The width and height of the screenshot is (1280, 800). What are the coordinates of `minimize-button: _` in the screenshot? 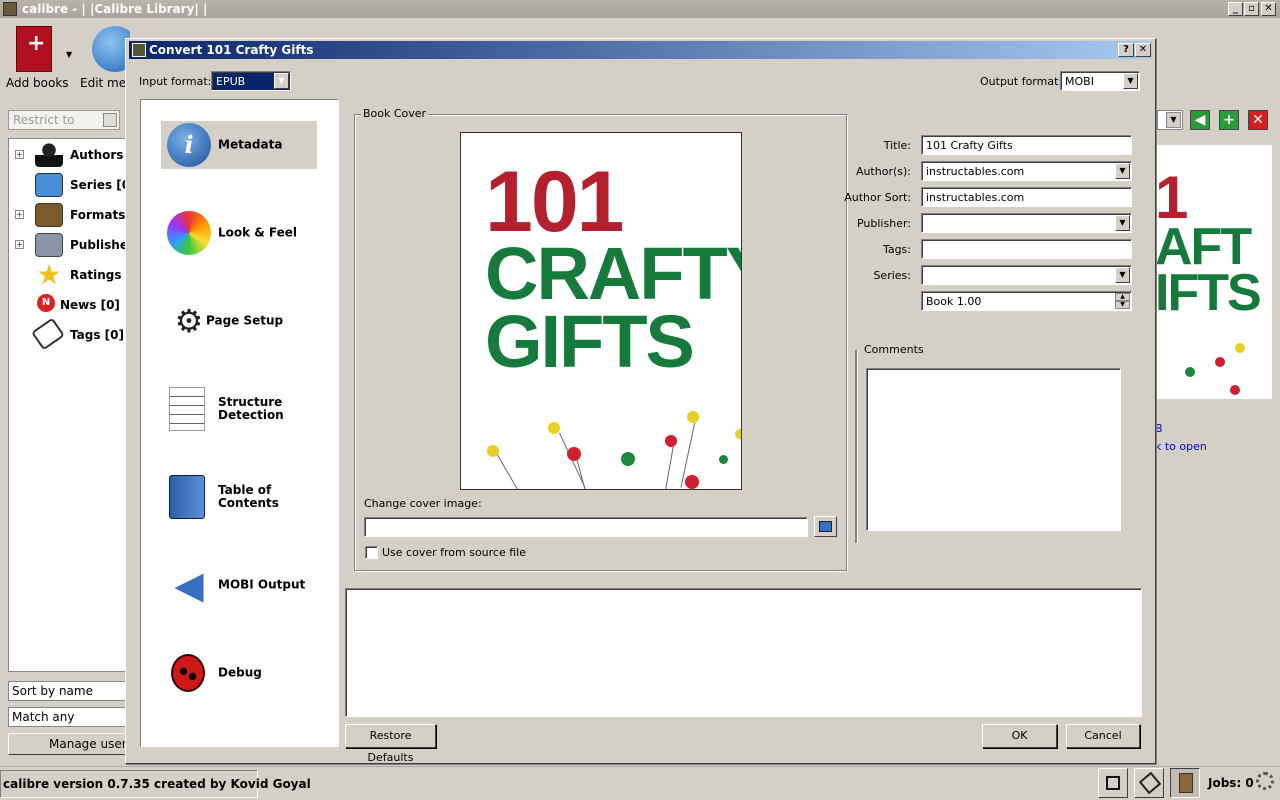 It's located at (1235, 9).